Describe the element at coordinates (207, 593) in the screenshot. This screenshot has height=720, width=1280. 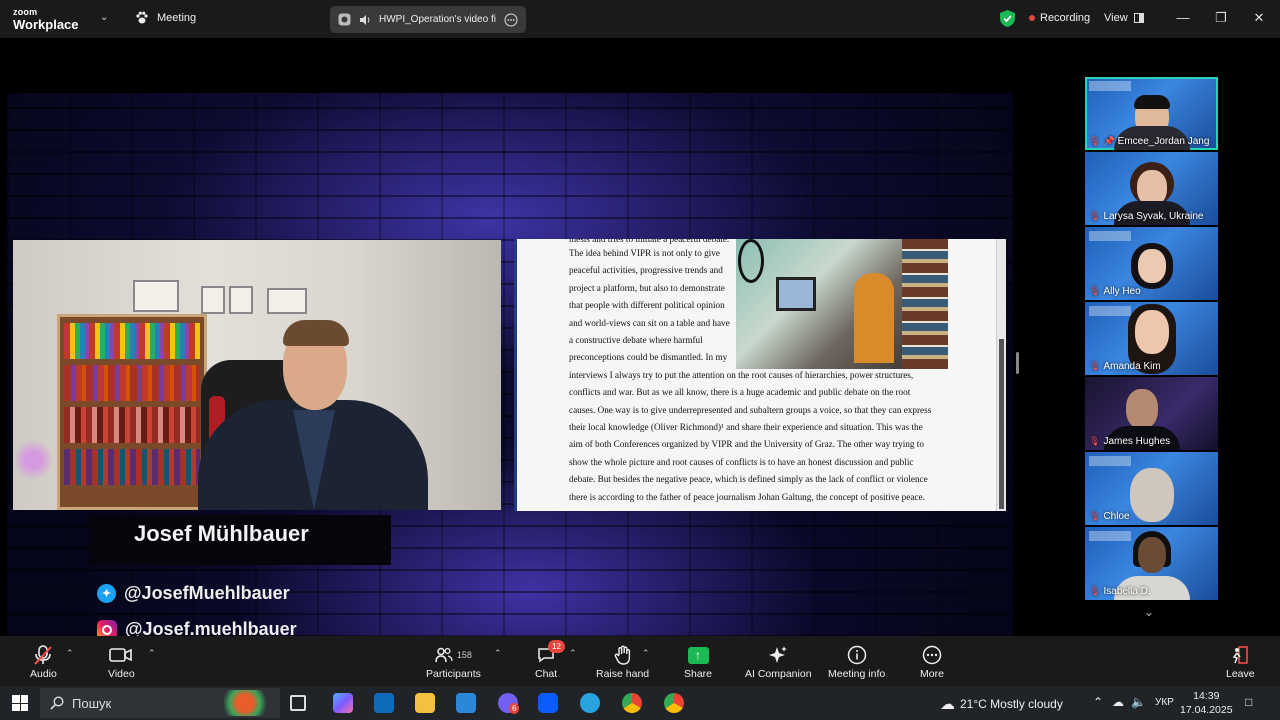
I see `twitter-handle: @JosefMuehlbauer` at that location.